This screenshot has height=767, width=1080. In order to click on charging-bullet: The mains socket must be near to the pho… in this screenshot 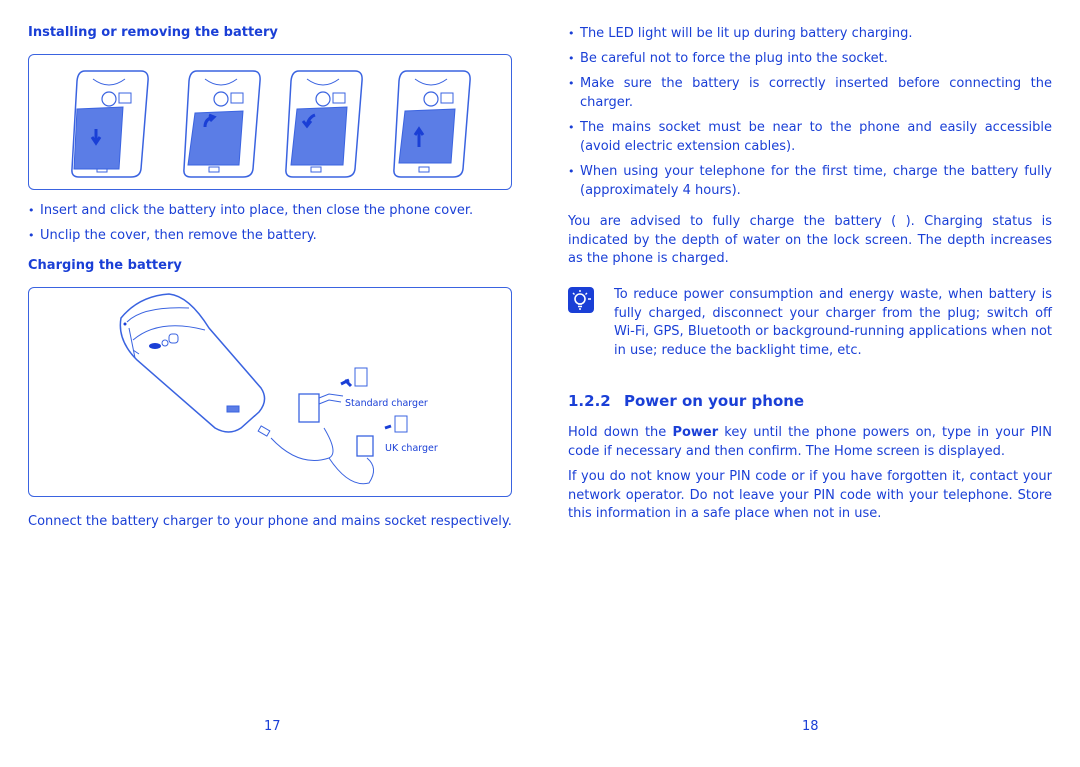, I will do `click(810, 137)`.